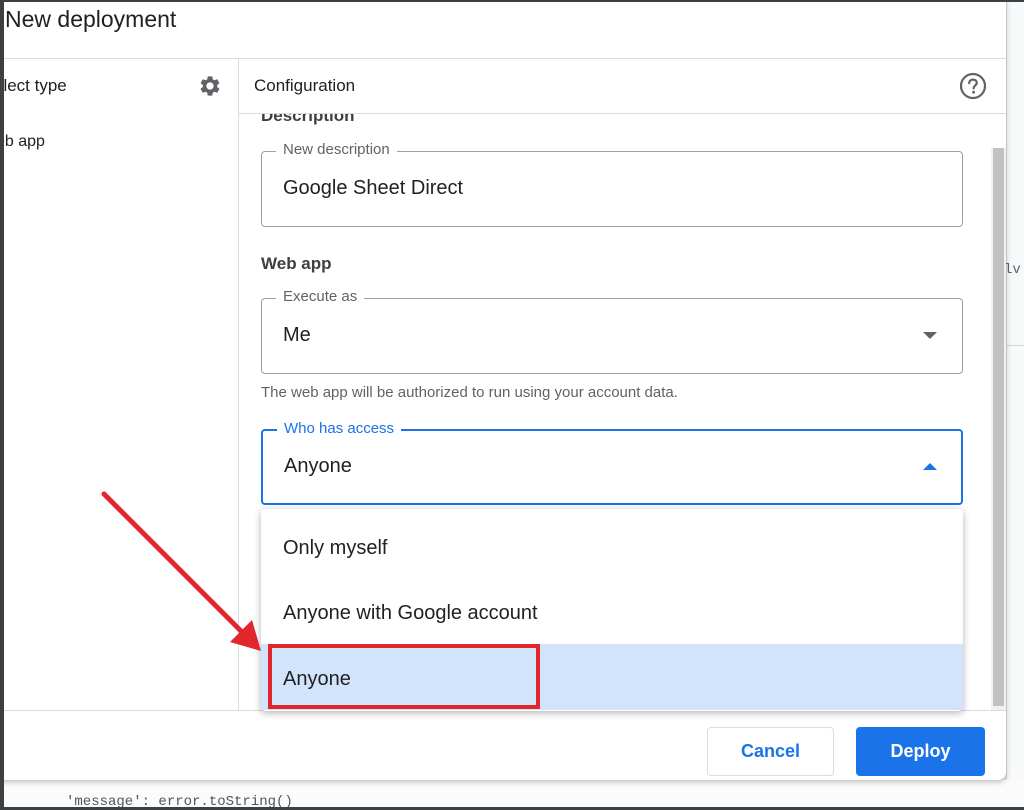 The height and width of the screenshot is (810, 1024). I want to click on annotation-arrow-icon, so click(181, 571).